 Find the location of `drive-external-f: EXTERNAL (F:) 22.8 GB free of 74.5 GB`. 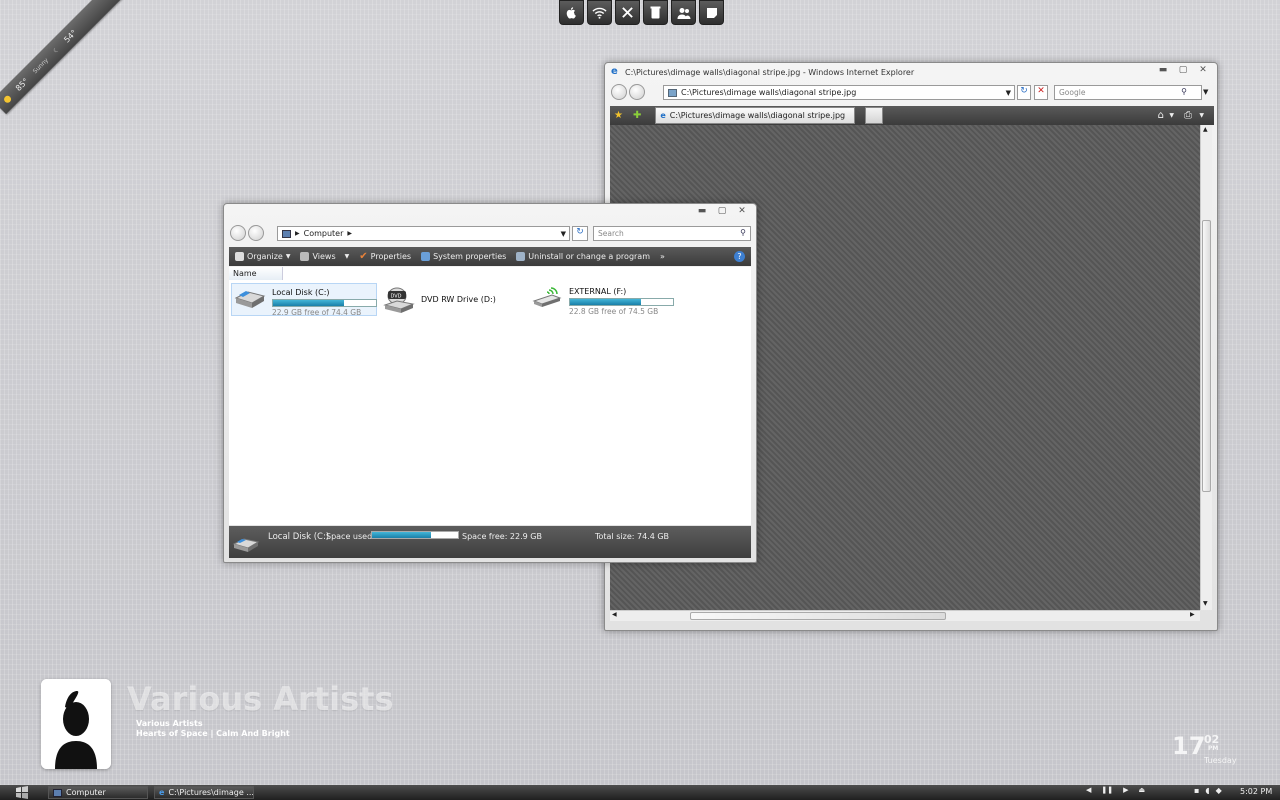

drive-external-f: EXTERNAL (F:) 22.8 GB free of 74.5 GB is located at coordinates (602, 299).